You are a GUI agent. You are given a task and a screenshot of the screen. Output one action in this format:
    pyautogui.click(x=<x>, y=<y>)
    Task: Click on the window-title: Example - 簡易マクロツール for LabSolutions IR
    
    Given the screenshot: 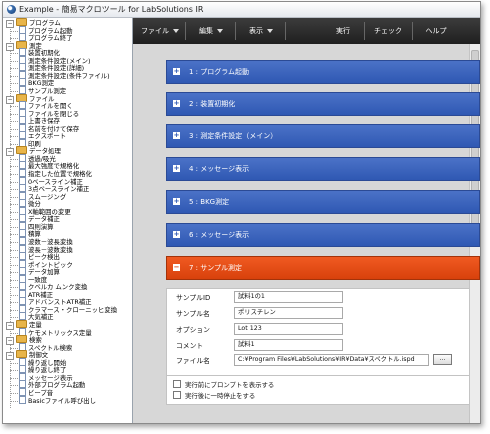 What is the action you would take?
    pyautogui.click(x=111, y=9)
    